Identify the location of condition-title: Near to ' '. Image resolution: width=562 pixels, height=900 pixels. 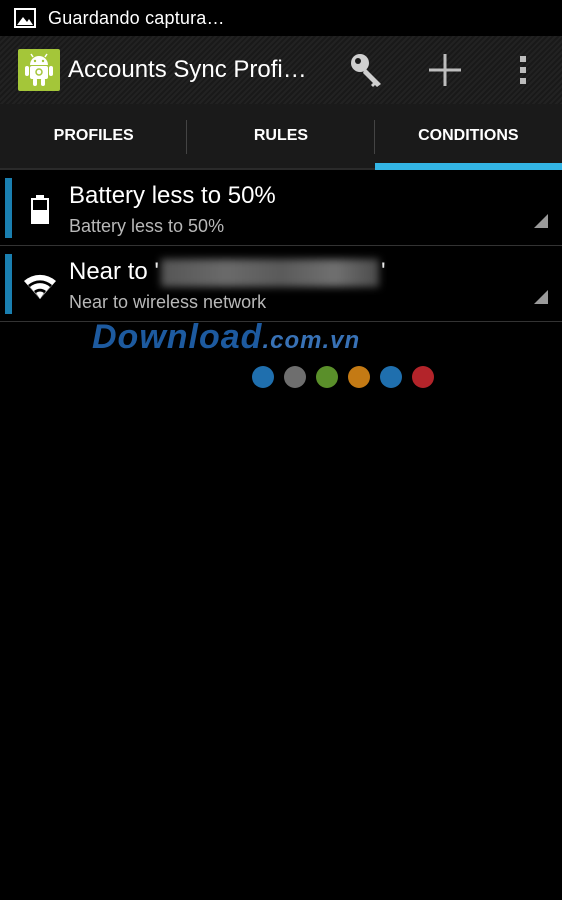
(227, 272).